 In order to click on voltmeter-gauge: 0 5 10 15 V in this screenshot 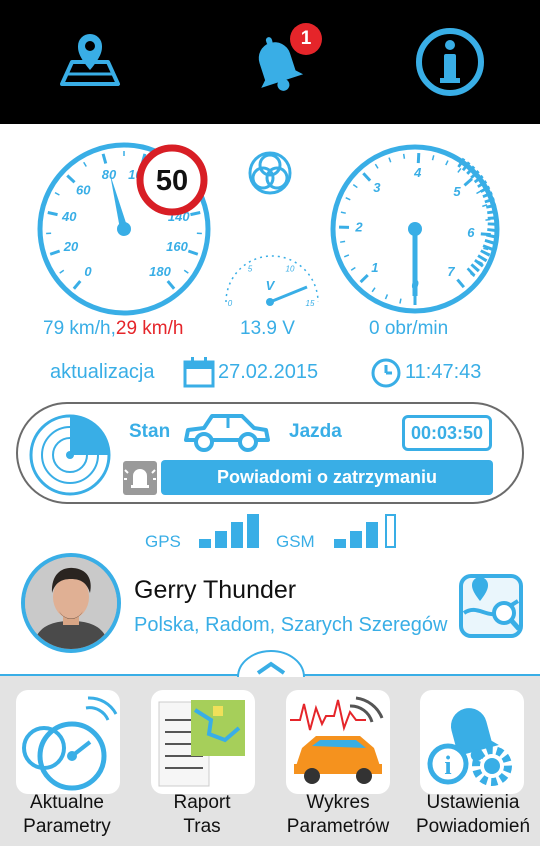, I will do `click(272, 281)`.